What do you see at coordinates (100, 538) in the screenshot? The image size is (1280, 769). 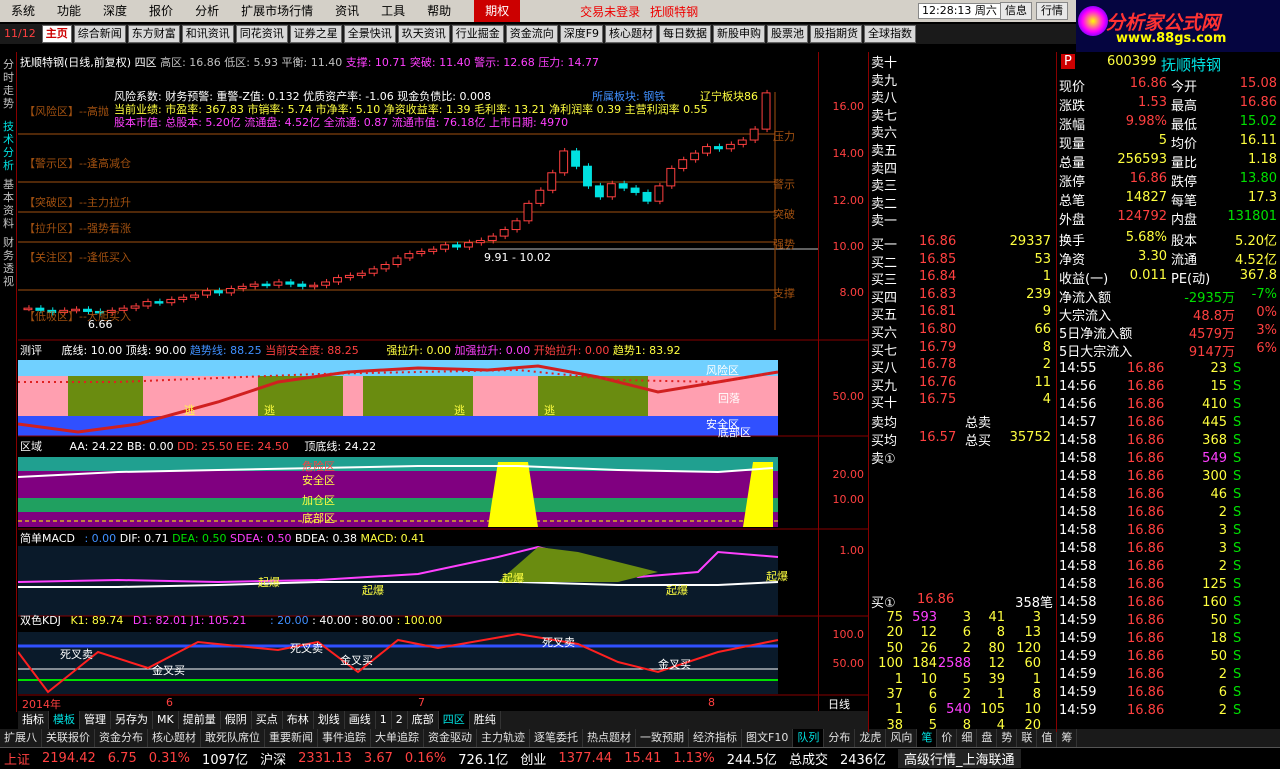 I see `p4-item: : 0.00` at bounding box center [100, 538].